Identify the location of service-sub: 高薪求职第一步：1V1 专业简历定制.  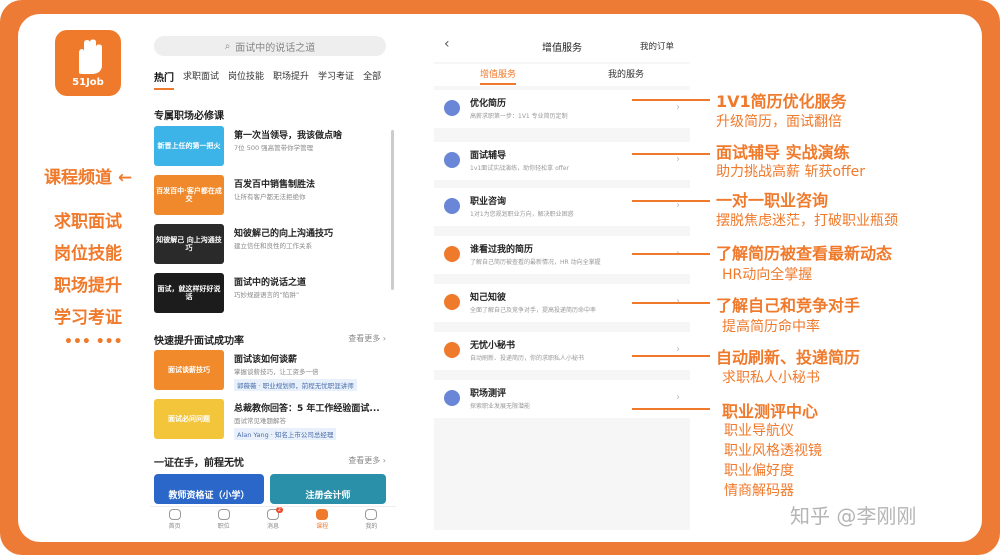
(519, 116).